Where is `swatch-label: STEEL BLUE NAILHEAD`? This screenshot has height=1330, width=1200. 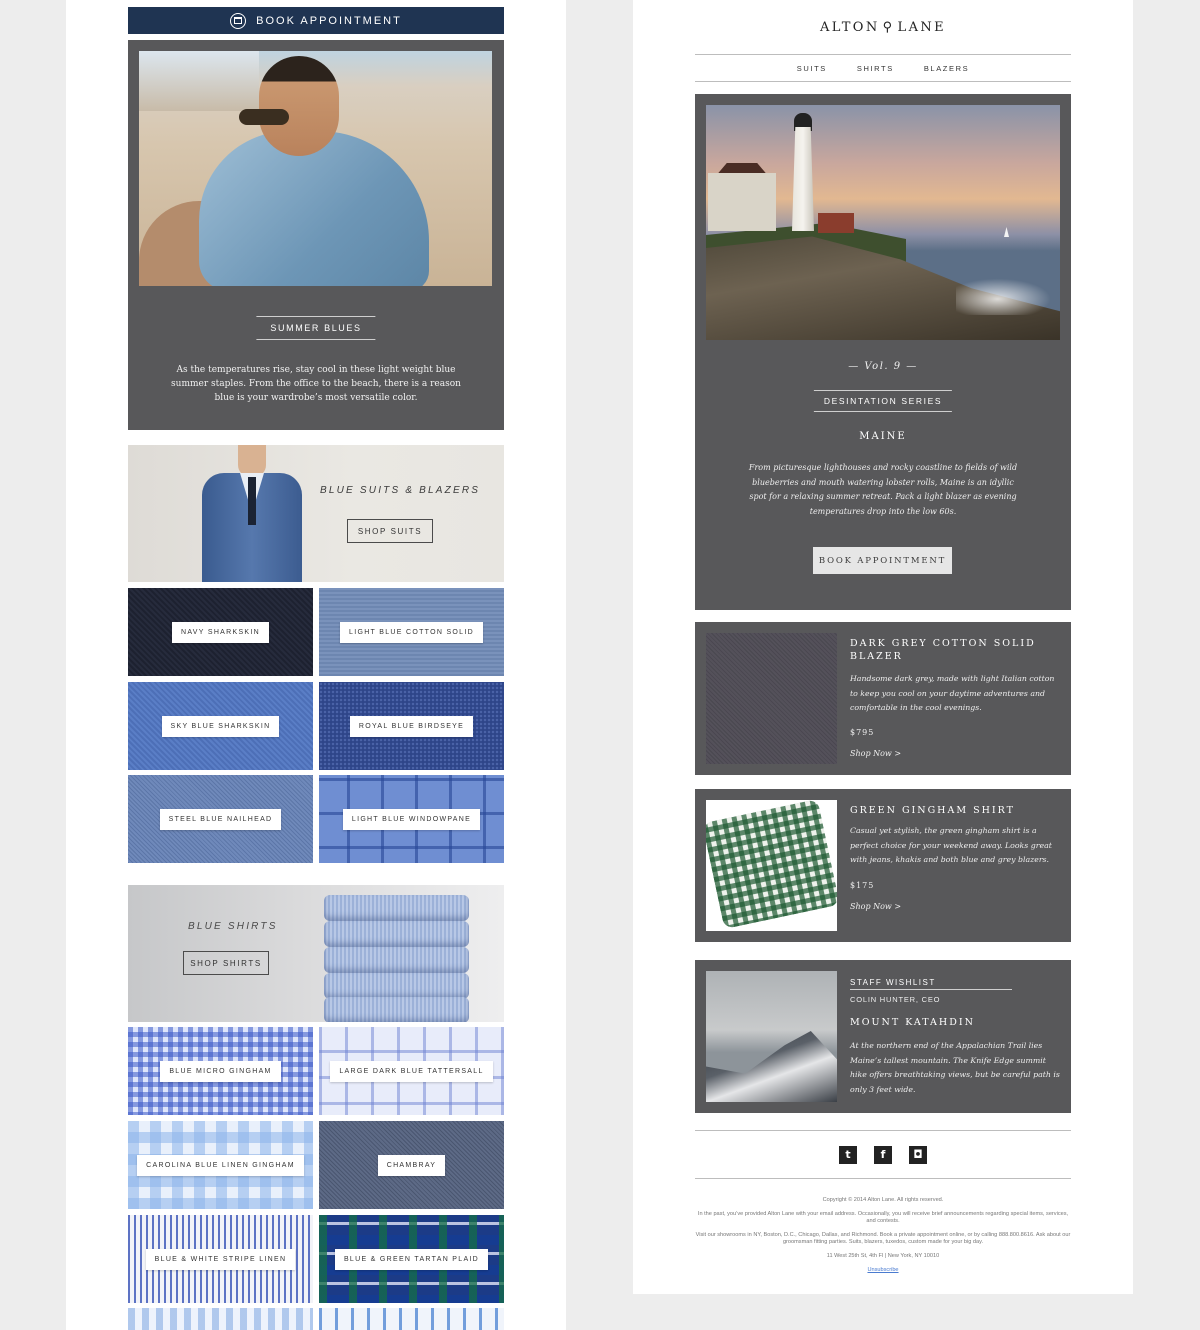
swatch-label: STEEL BLUE NAILHEAD is located at coordinates (220, 819).